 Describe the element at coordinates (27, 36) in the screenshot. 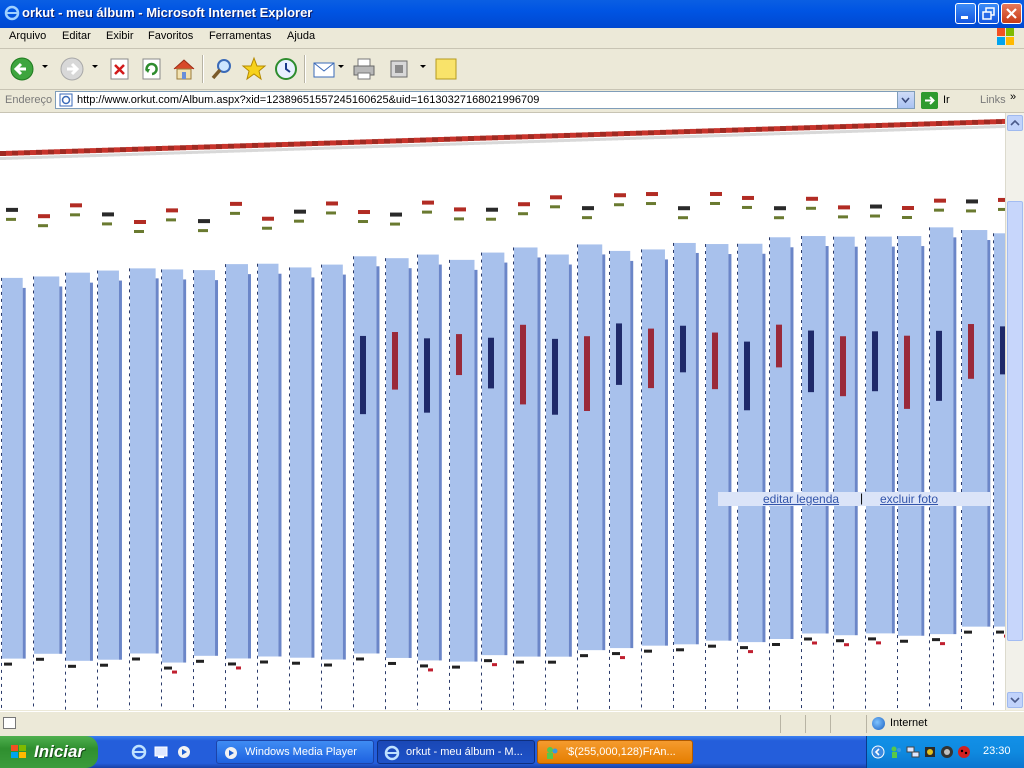

I see `menu-arquivo: Arquivo` at that location.